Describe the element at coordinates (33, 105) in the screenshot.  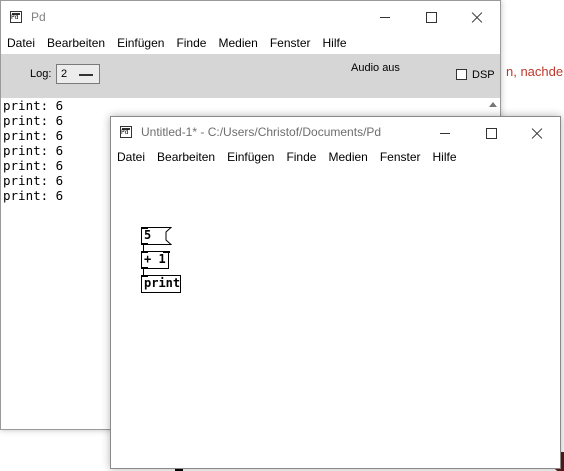
I see `console-line: print: 6` at that location.